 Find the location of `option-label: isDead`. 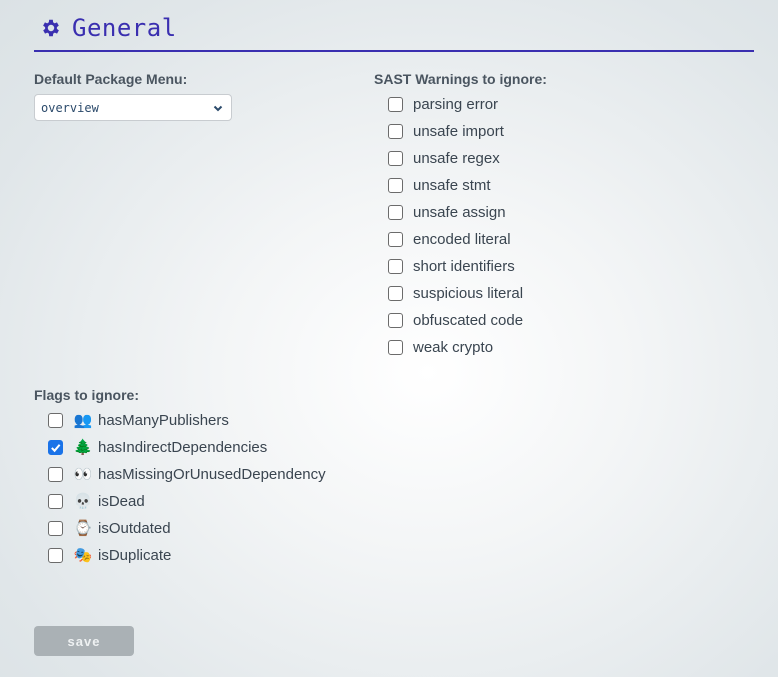

option-label: isDead is located at coordinates (121, 501).